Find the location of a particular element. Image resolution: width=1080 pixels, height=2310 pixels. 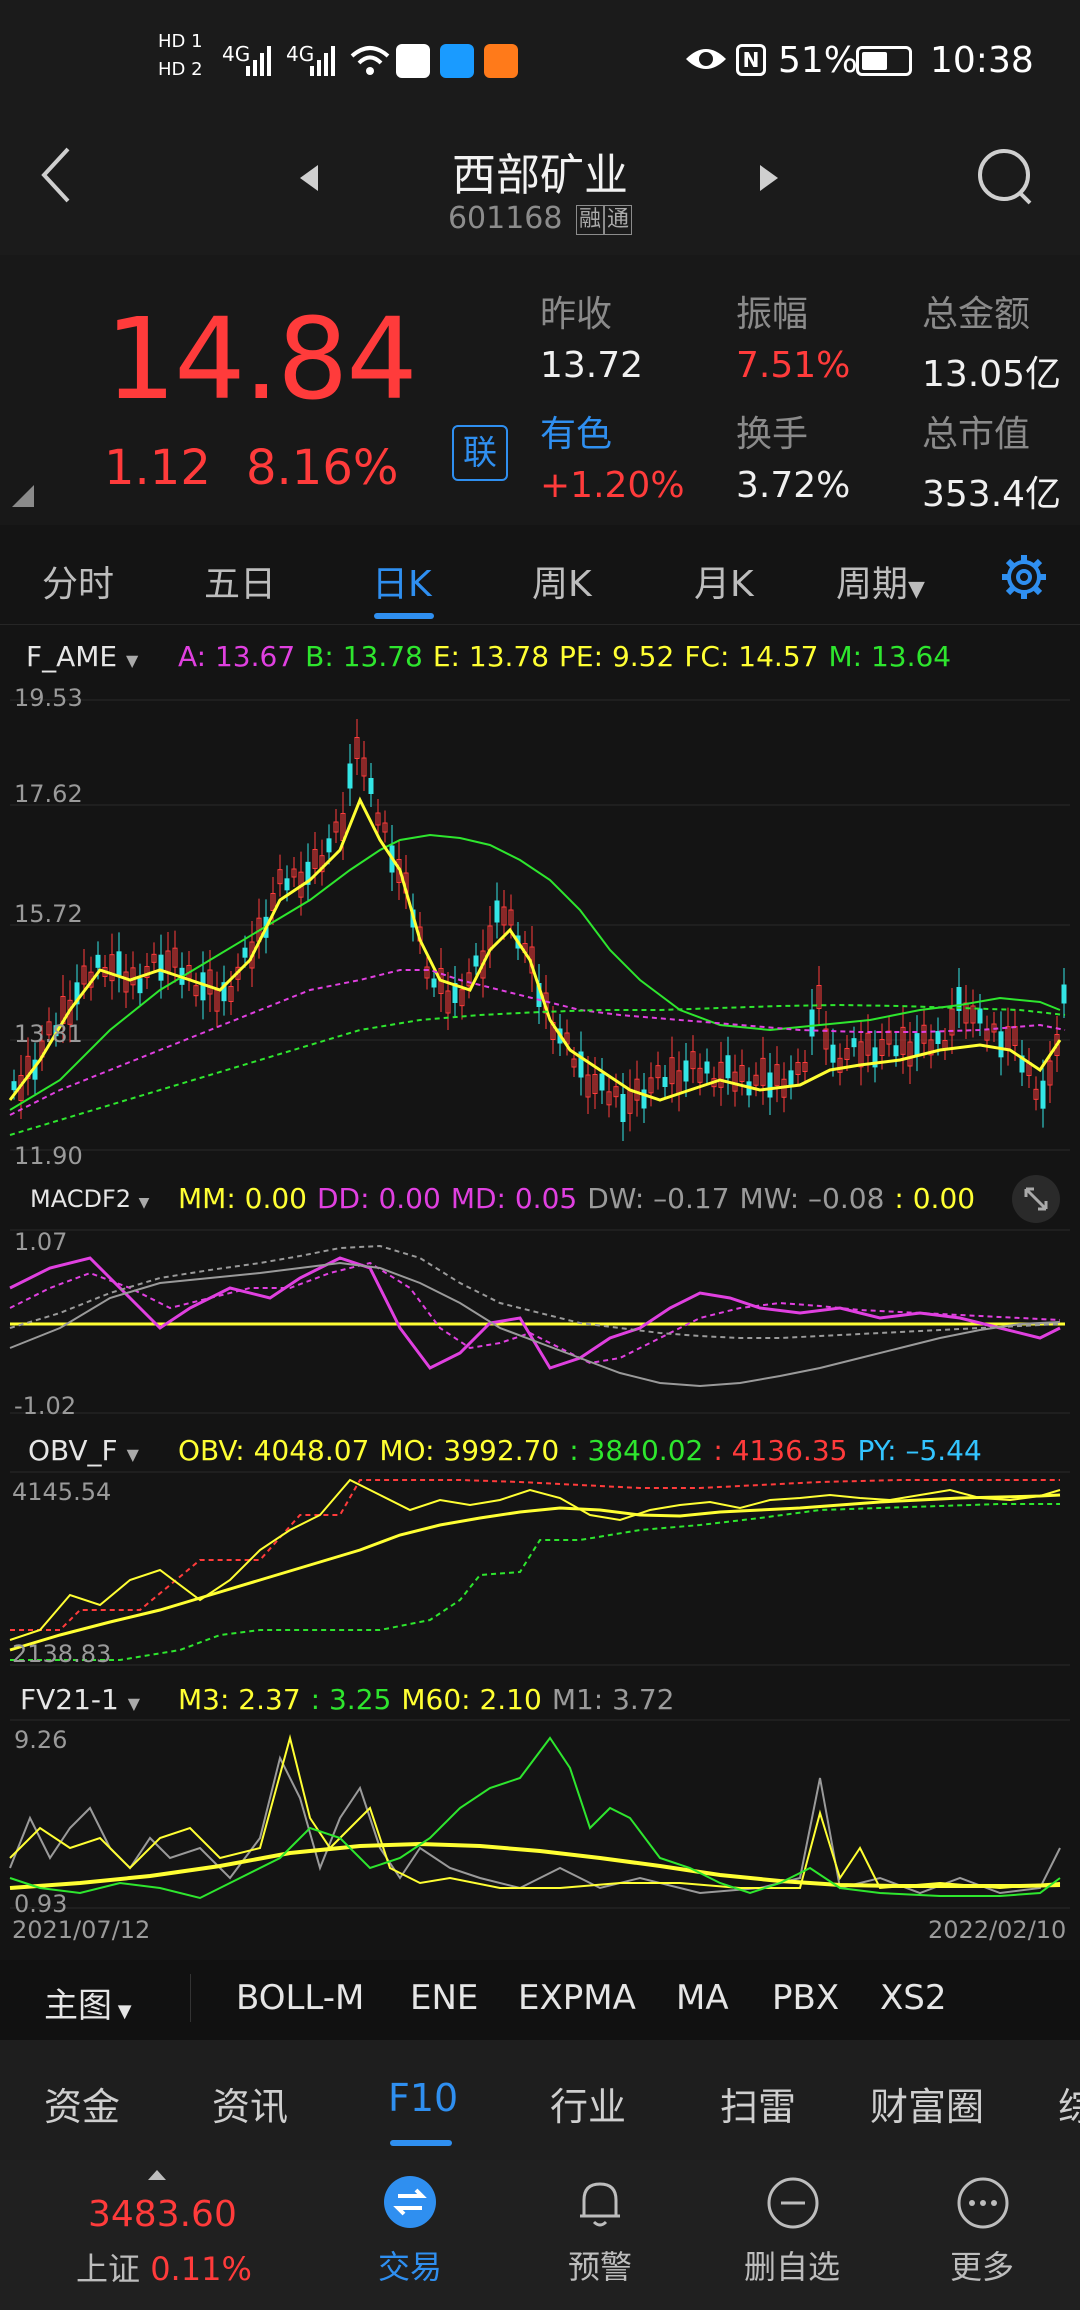

tab-news: 资讯 is located at coordinates (250, 2103).